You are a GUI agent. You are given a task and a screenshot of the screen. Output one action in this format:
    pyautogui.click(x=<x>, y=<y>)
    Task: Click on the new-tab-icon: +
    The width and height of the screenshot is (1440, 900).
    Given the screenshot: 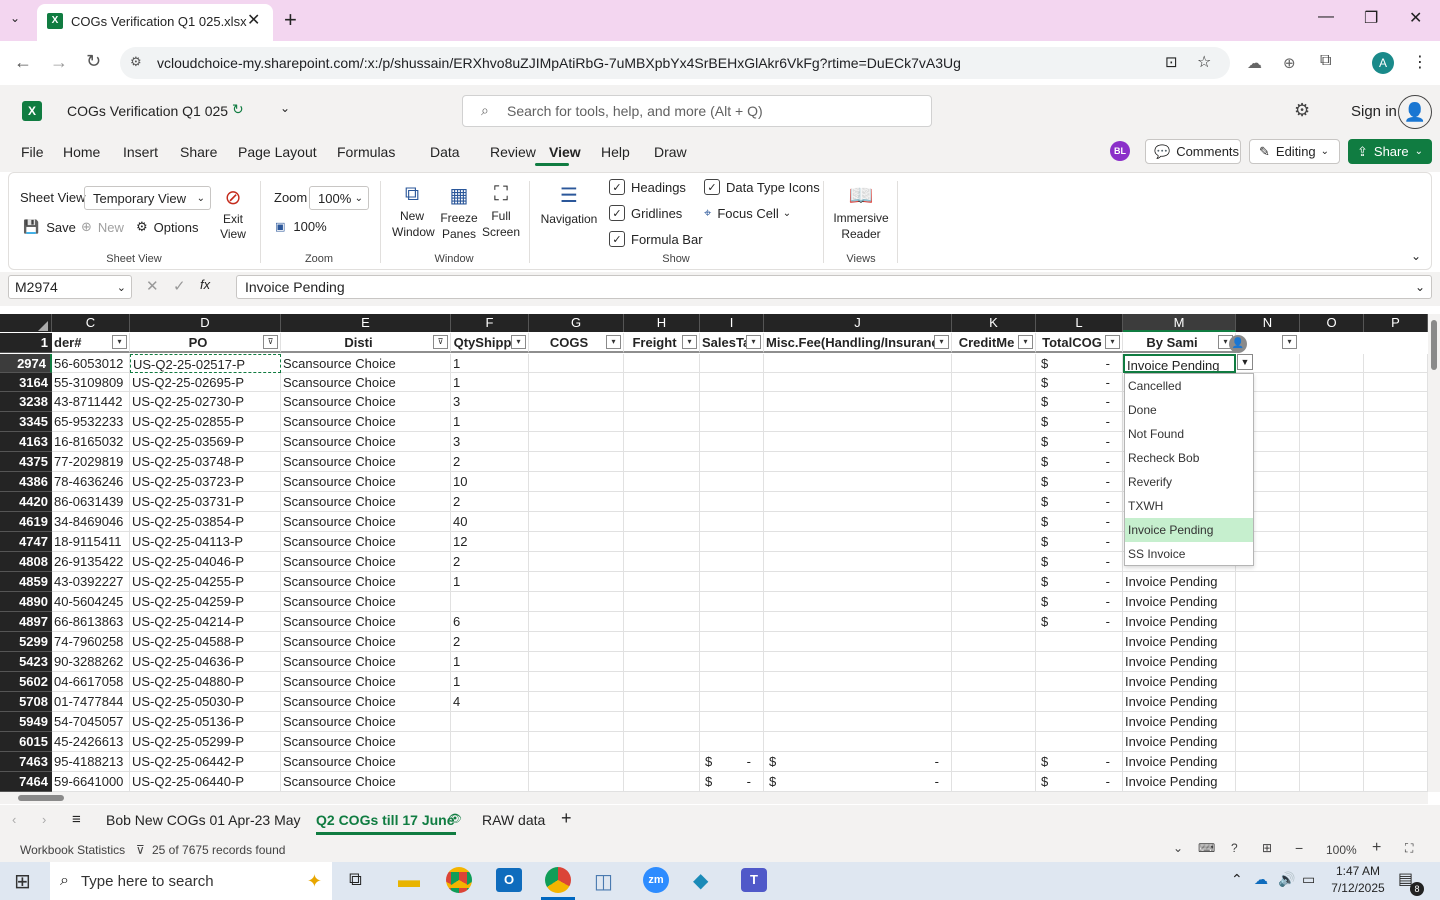 What is the action you would take?
    pyautogui.click(x=290, y=20)
    